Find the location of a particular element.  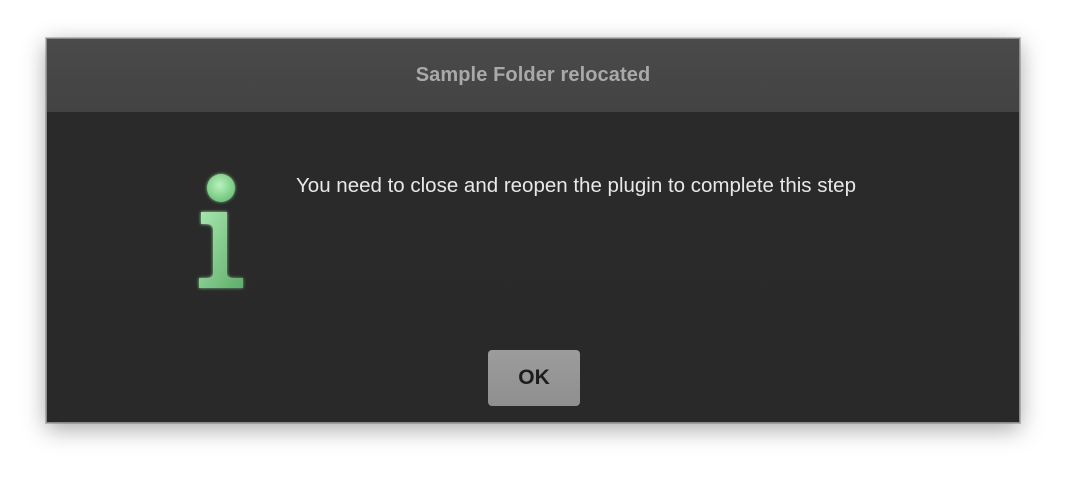

info-icon is located at coordinates (221, 231).